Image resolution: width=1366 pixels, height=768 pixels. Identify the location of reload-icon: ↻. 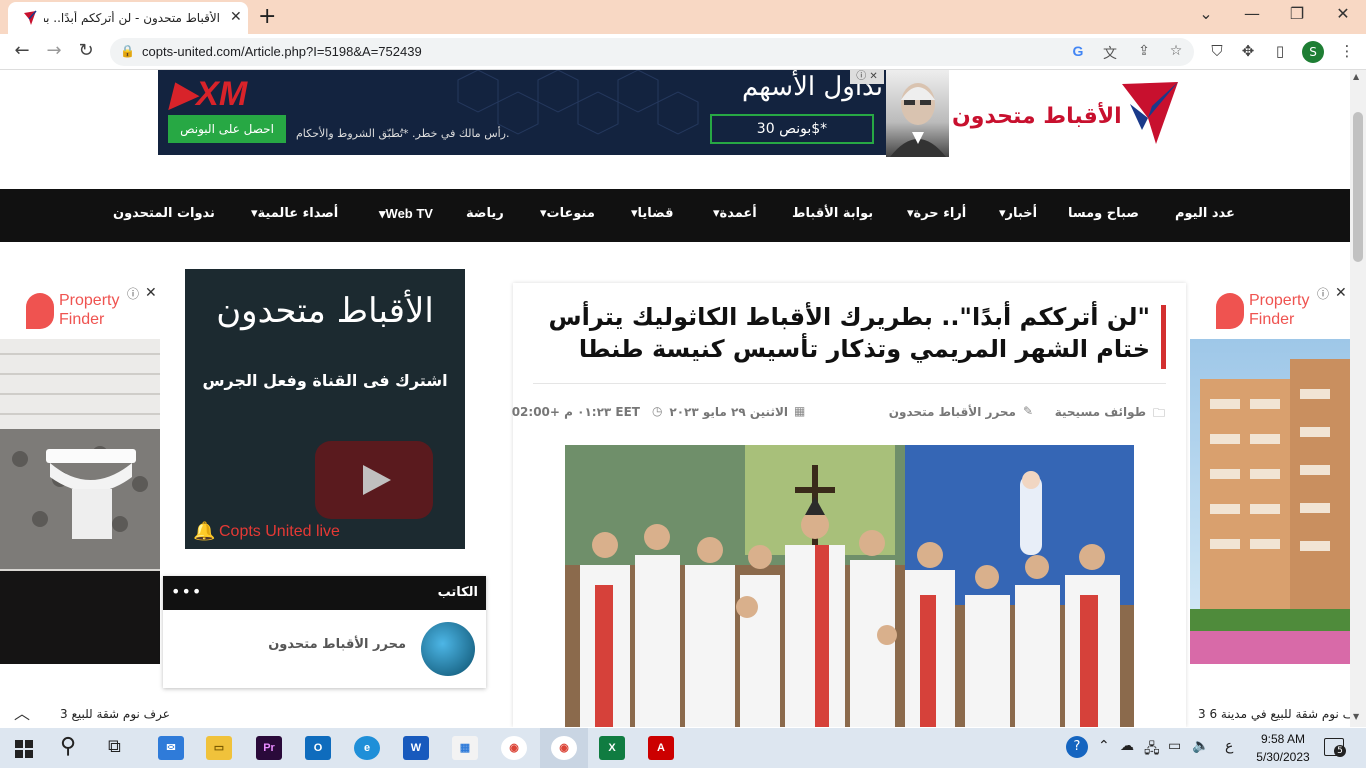
(86, 50).